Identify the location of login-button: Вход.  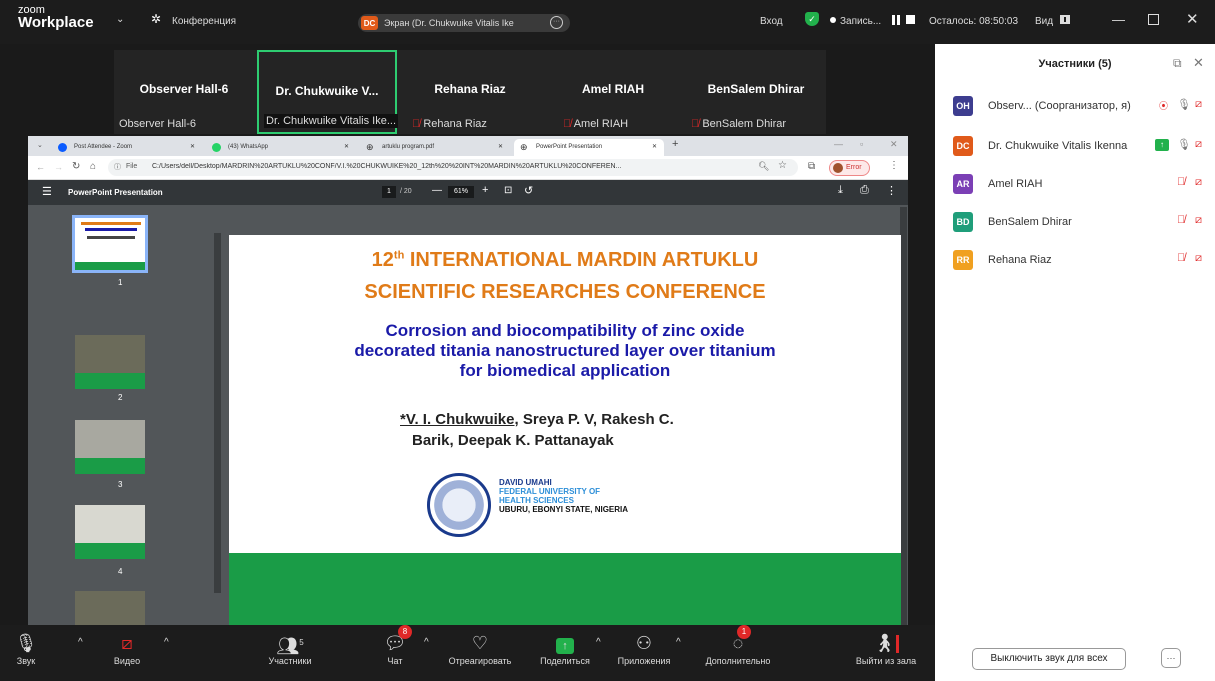
(771, 21).